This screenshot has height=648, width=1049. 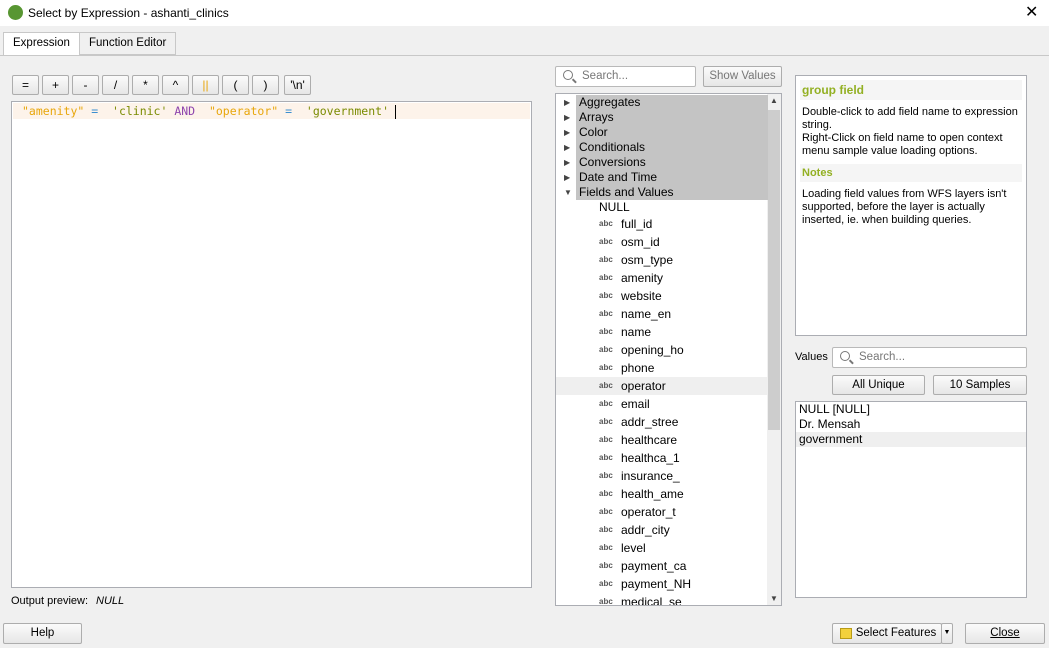 What do you see at coordinates (672, 132) in the screenshot?
I see `tree-category: Color` at bounding box center [672, 132].